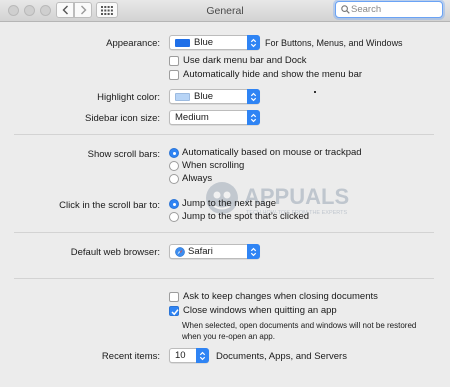 Image resolution: width=450 pixels, height=387 pixels. What do you see at coordinates (122, 118) in the screenshot?
I see `sidebar-icon-size-label: Sidebar icon size:` at bounding box center [122, 118].